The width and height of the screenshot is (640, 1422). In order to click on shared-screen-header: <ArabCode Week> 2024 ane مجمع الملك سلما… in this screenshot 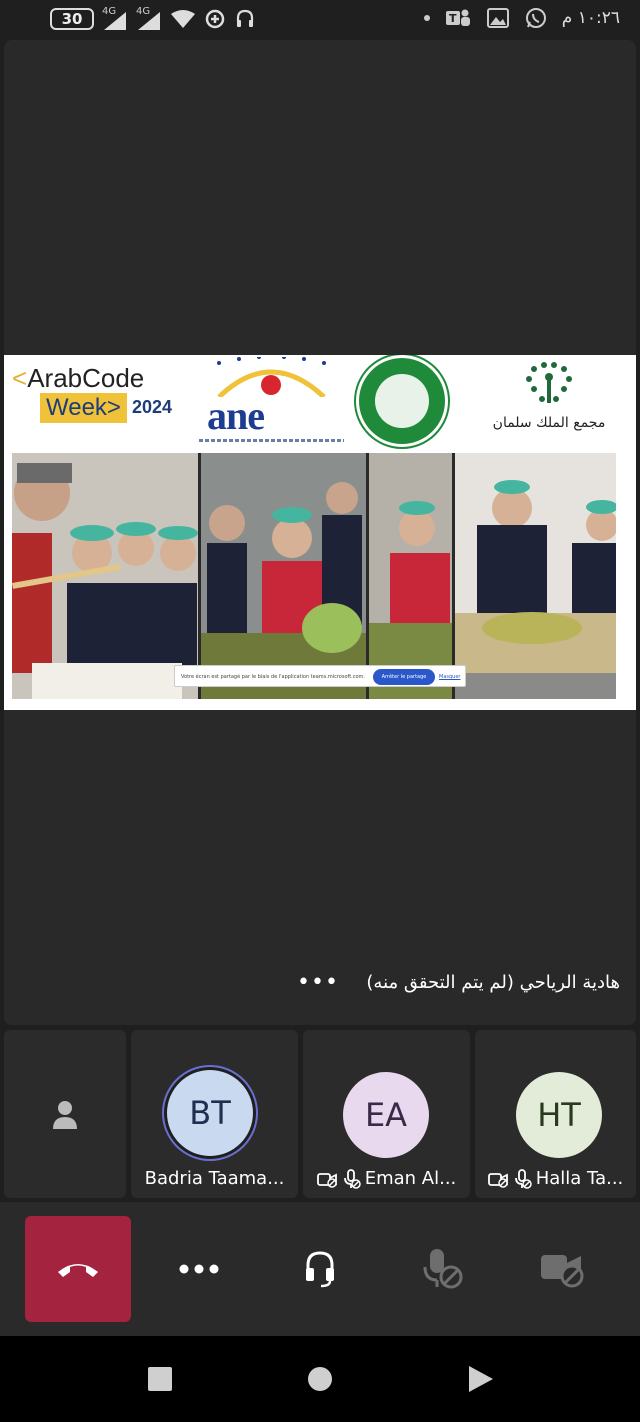, I will do `click(320, 402)`.